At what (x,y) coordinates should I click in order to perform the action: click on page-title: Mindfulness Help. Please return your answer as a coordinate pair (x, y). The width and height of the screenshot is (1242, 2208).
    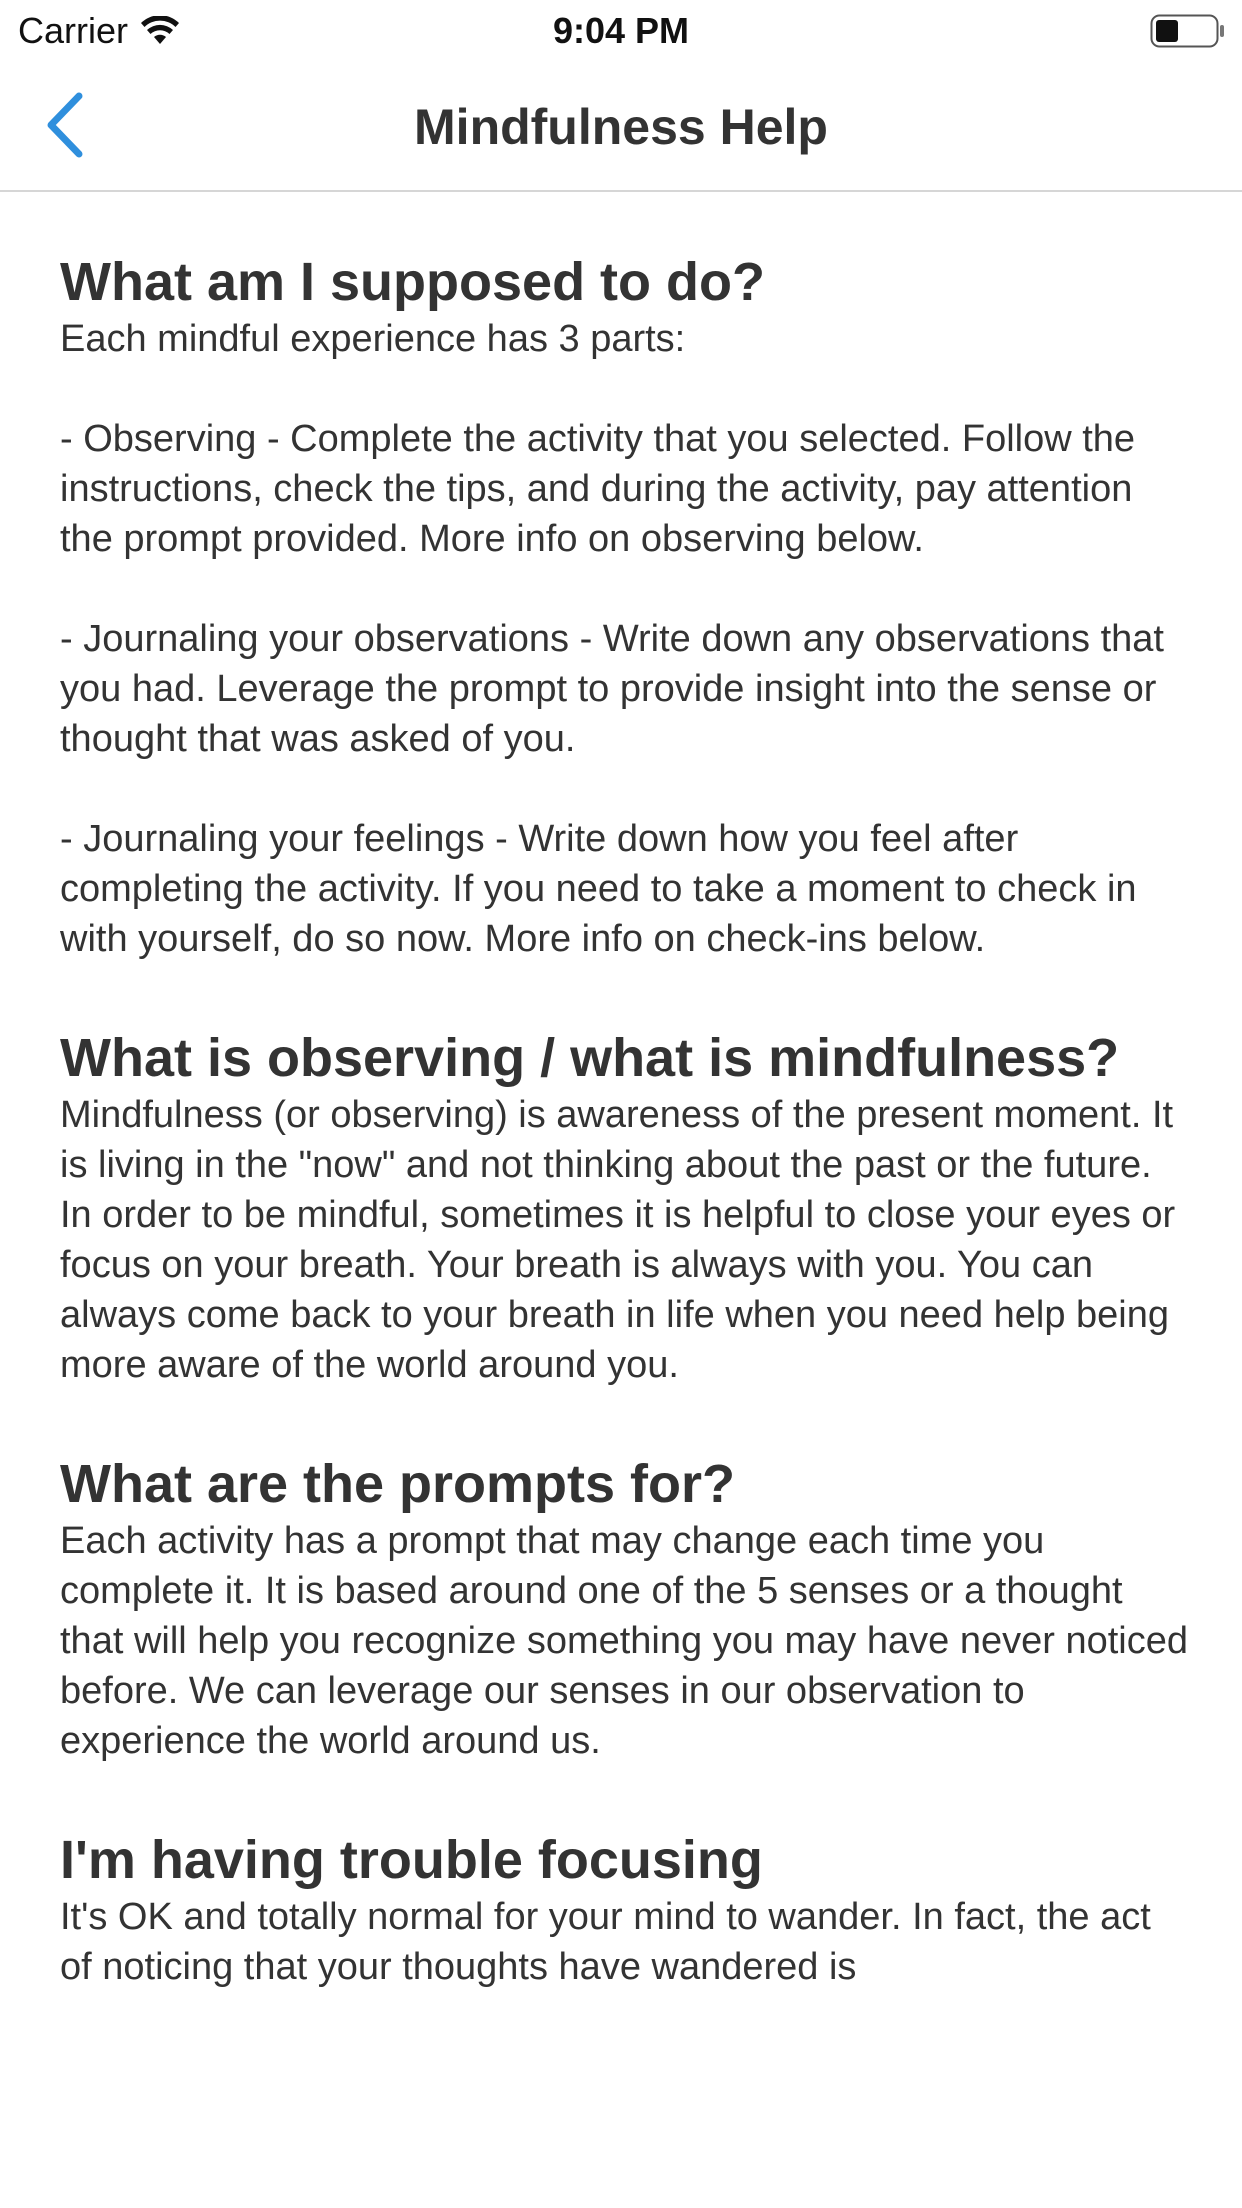
    Looking at the image, I should click on (621, 127).